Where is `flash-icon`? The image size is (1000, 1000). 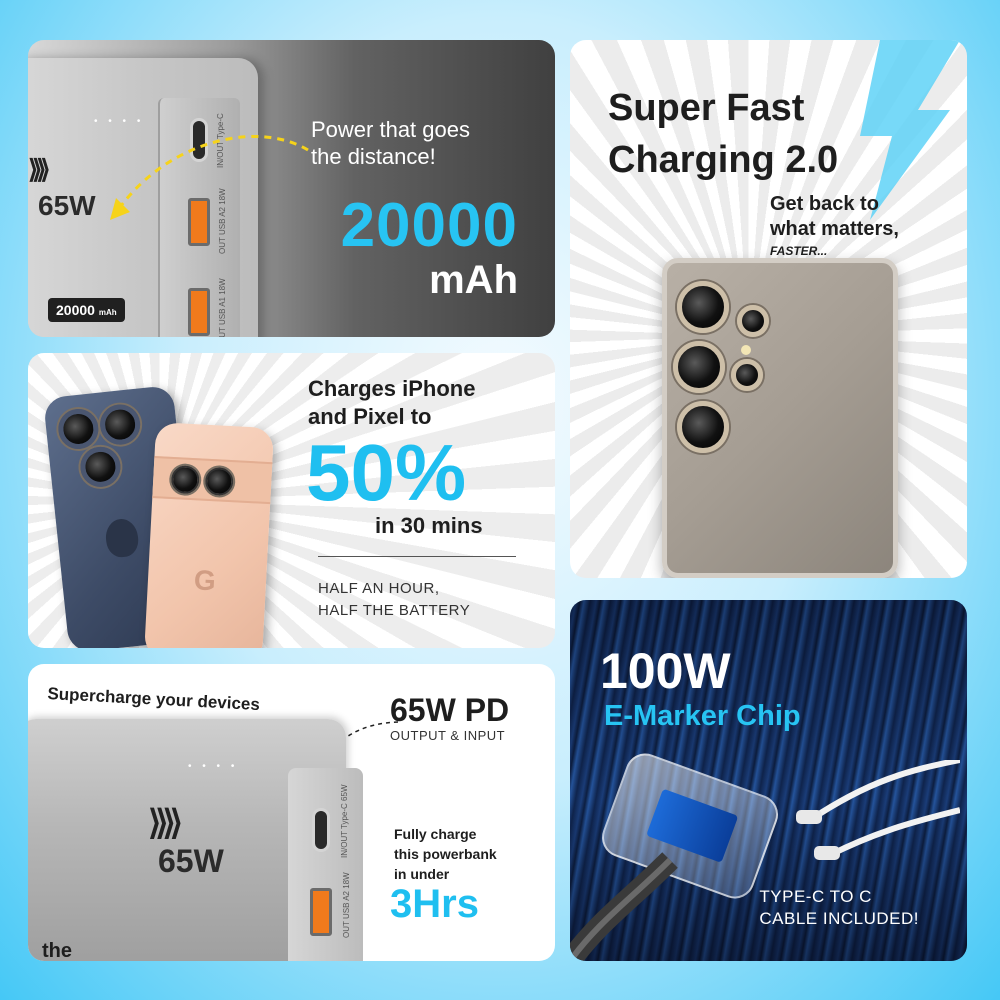 flash-icon is located at coordinates (746, 350).